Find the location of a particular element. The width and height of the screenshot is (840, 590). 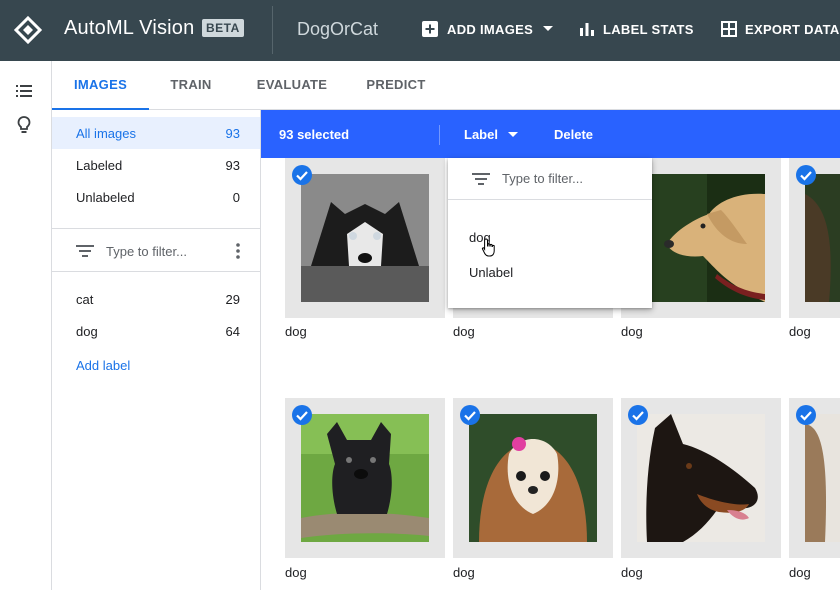

filter-count: 0 is located at coordinates (236, 197).